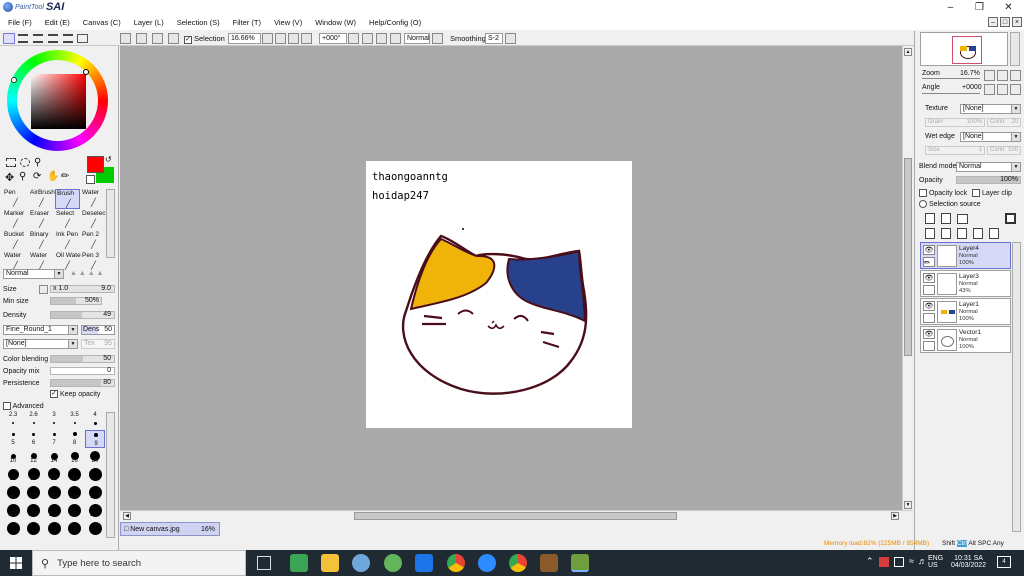 This screenshot has height=576, width=1024. What do you see at coordinates (946, 233) in the screenshot?
I see `merge-down-icon` at bounding box center [946, 233].